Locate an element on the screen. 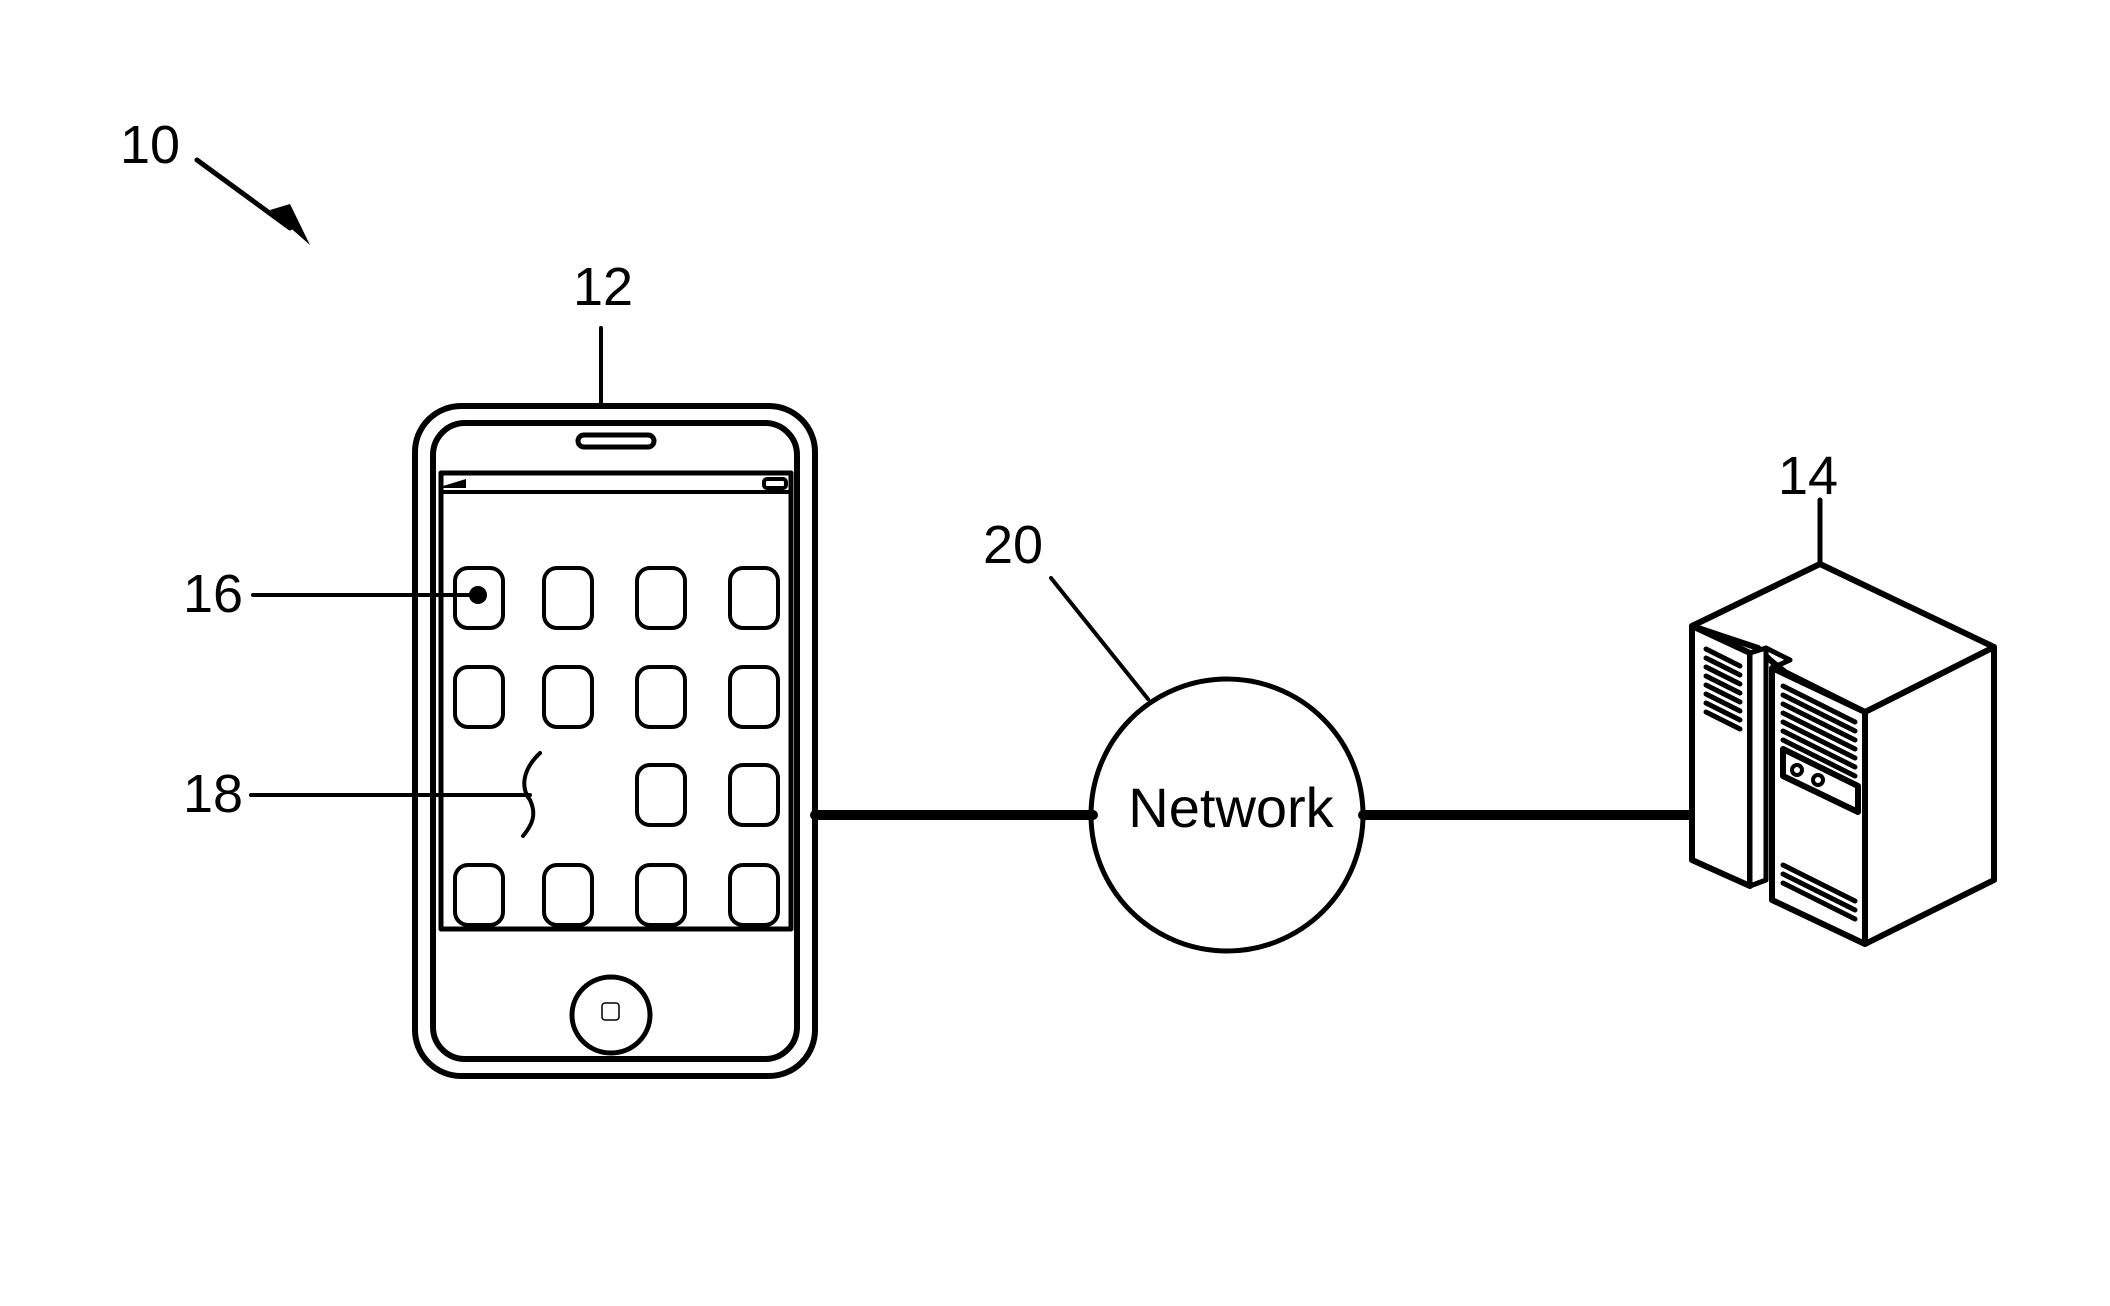  app-icon-grid is located at coordinates (616, 746).